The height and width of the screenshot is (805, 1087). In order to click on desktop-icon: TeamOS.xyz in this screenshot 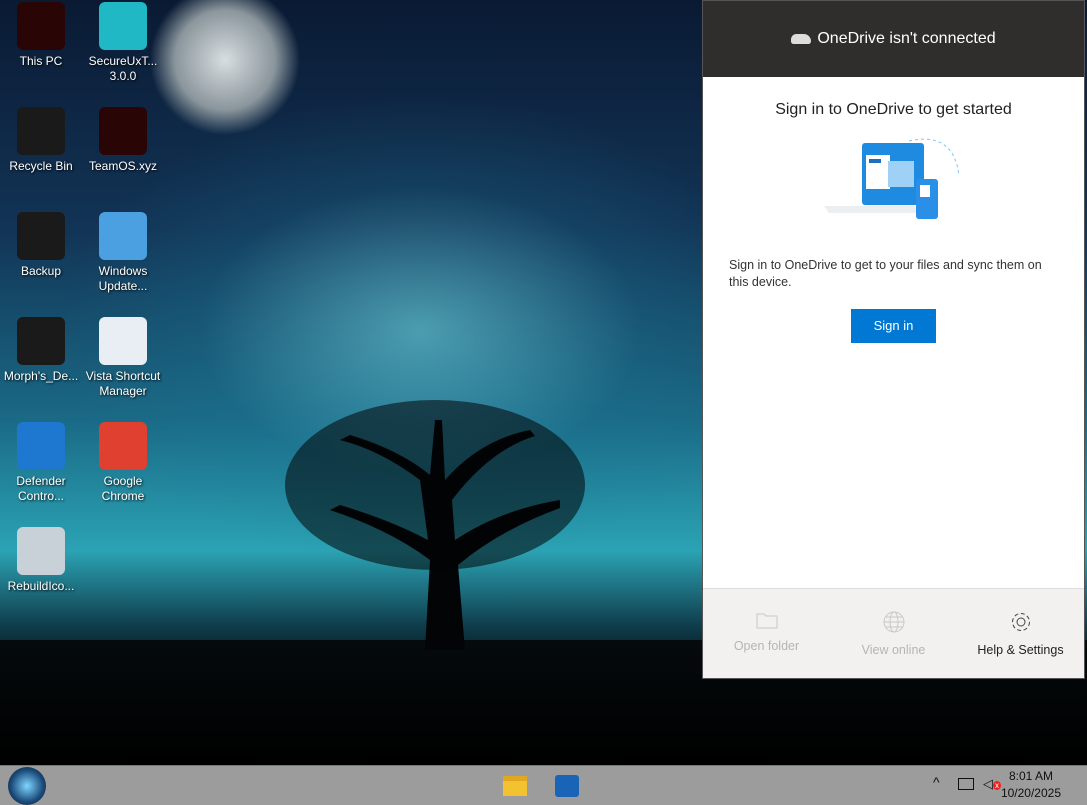, I will do `click(123, 140)`.